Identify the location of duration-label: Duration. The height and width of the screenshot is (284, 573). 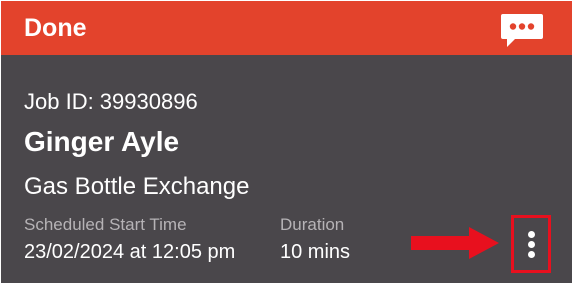
(312, 224).